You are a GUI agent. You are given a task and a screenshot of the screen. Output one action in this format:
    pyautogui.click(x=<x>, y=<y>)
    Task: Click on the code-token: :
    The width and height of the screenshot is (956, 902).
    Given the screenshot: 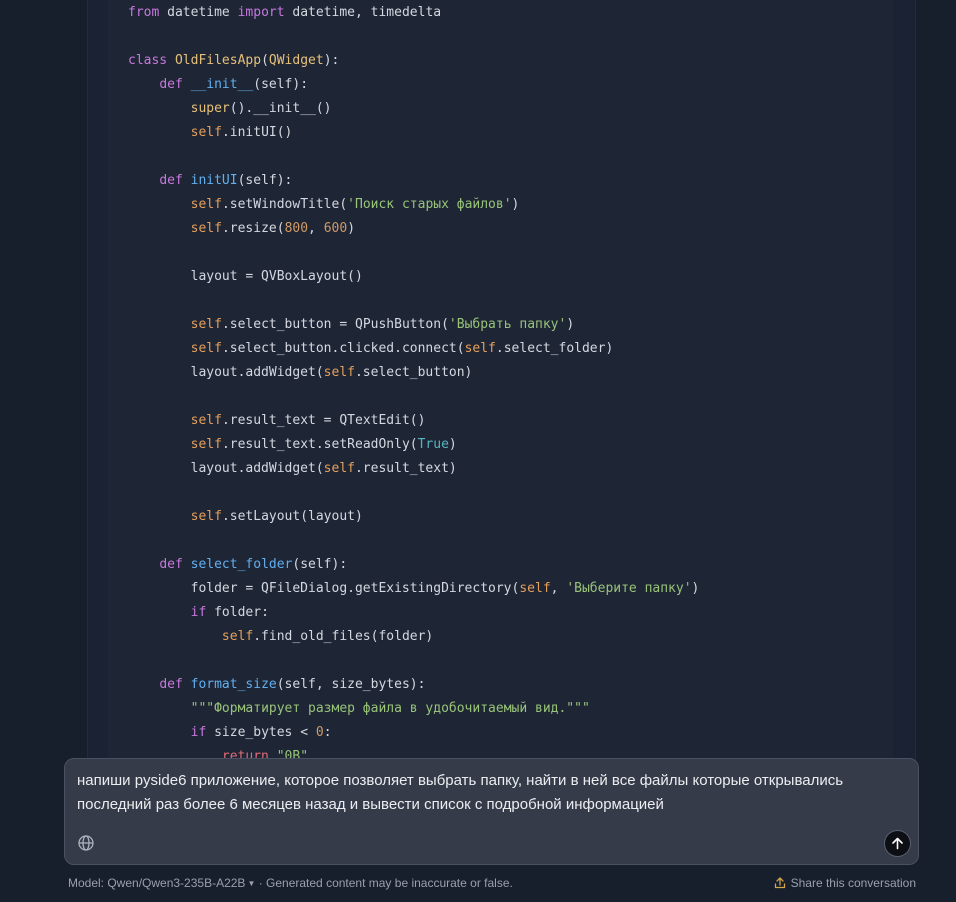 What is the action you would take?
    pyautogui.click(x=327, y=732)
    